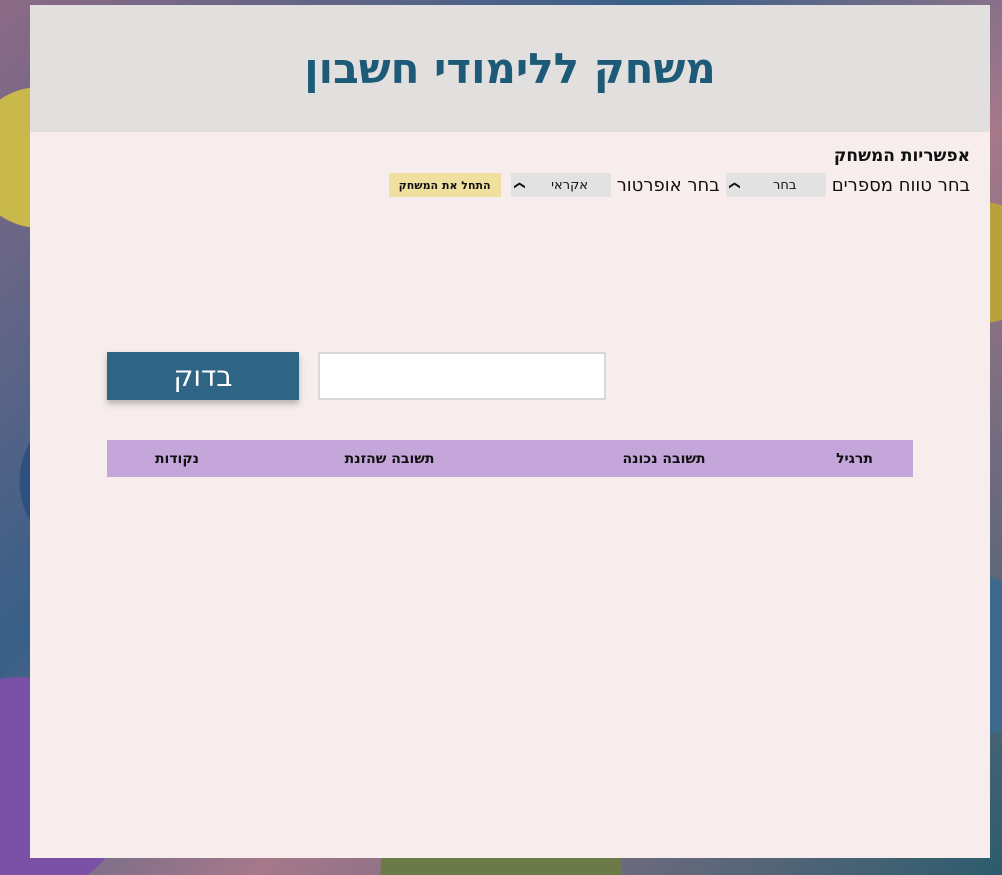  What do you see at coordinates (462, 376) in the screenshot?
I see `answer-input` at bounding box center [462, 376].